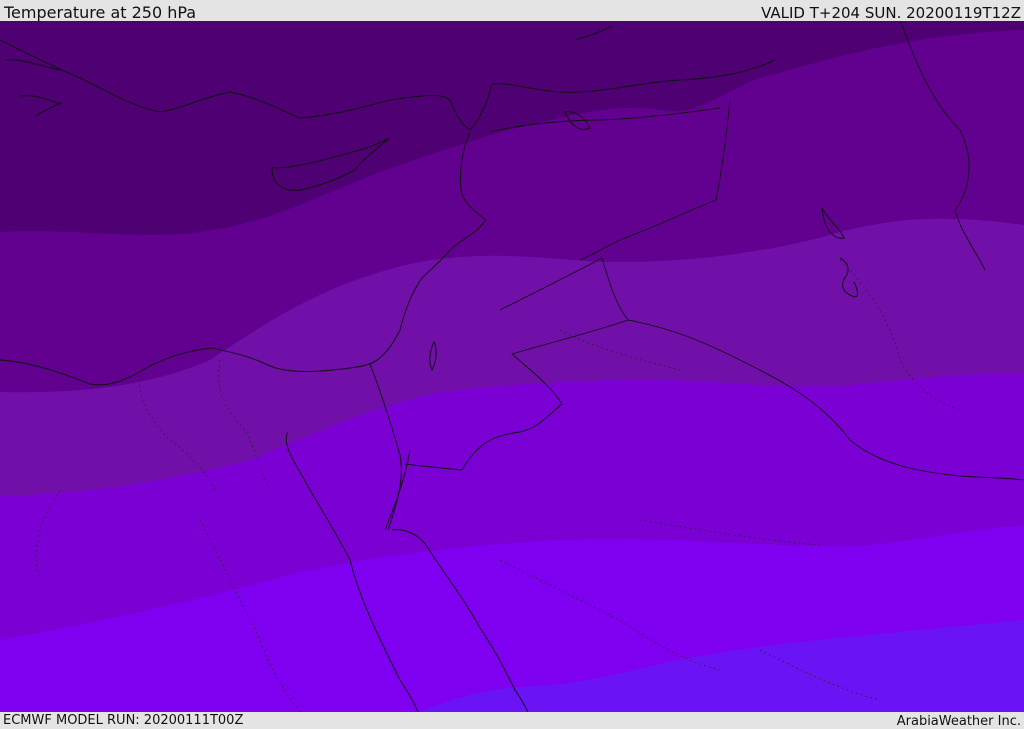 This screenshot has height=729, width=1024. I want to click on map-title: Temperature at 250 hPa, so click(100, 12).